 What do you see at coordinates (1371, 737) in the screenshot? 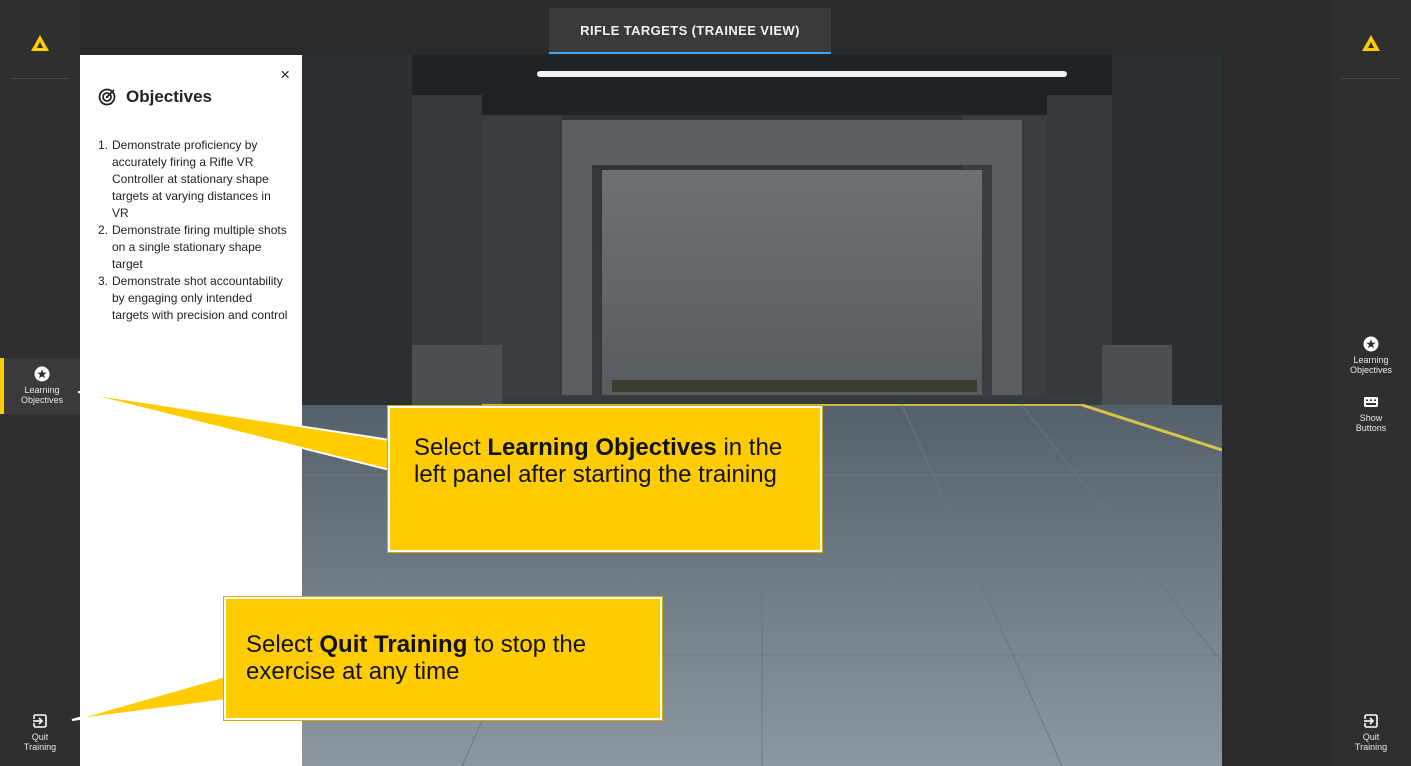
I see `right-quit-training-label-1: Quit` at bounding box center [1371, 737].